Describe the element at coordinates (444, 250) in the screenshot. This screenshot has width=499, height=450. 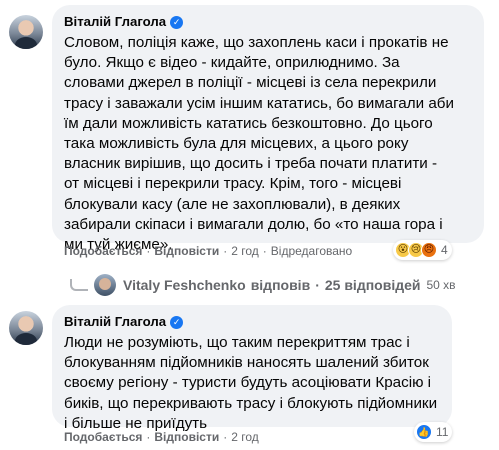
I see `reaction-count: 4` at that location.